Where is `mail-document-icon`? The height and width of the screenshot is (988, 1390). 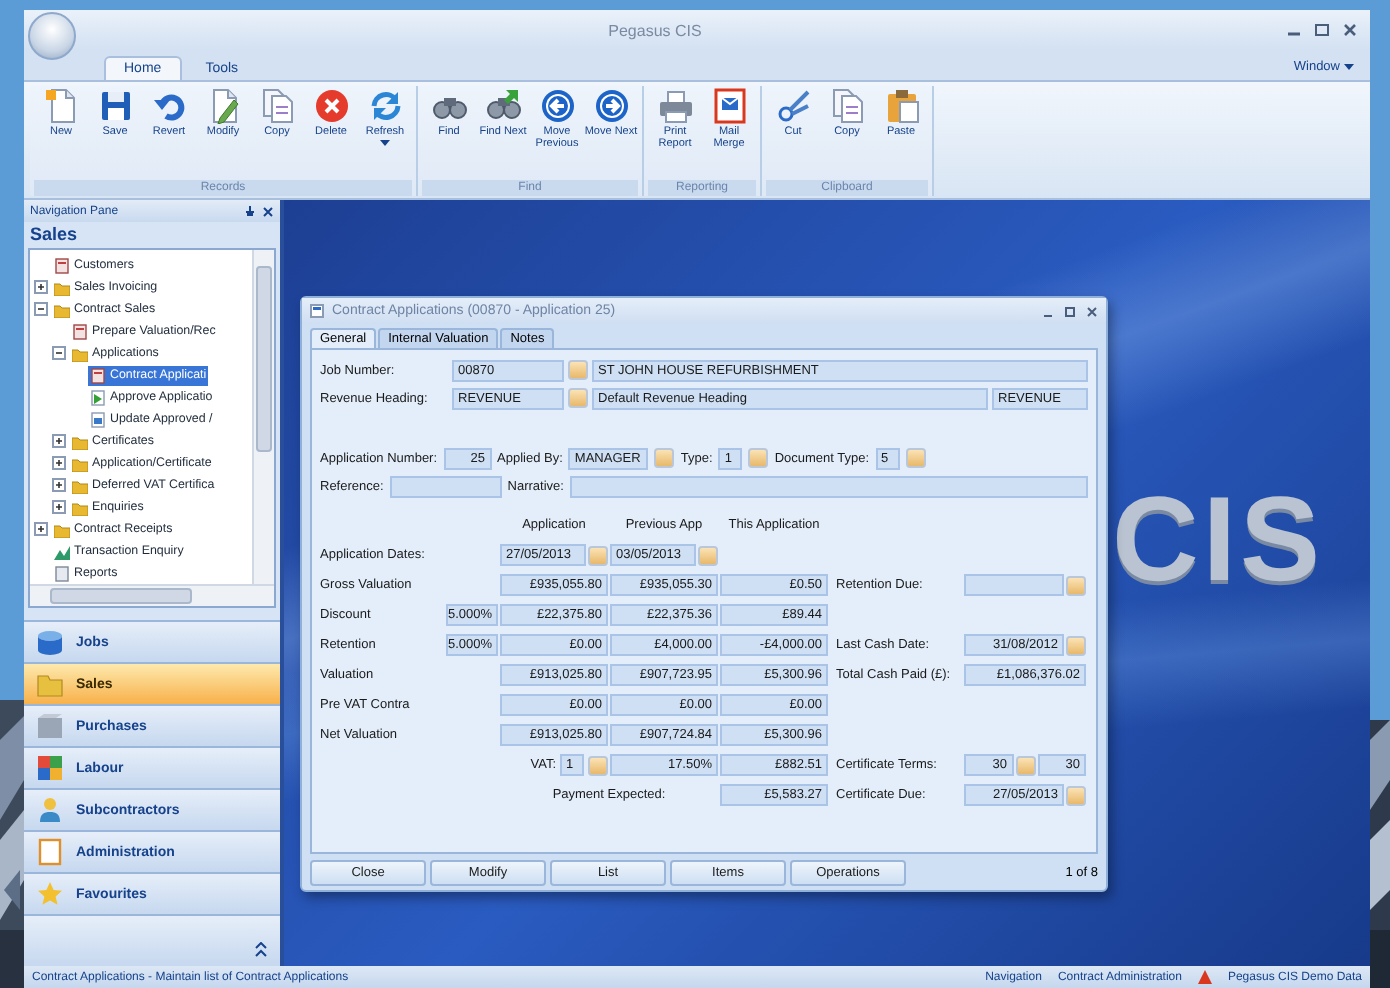
mail-document-icon is located at coordinates (729, 106).